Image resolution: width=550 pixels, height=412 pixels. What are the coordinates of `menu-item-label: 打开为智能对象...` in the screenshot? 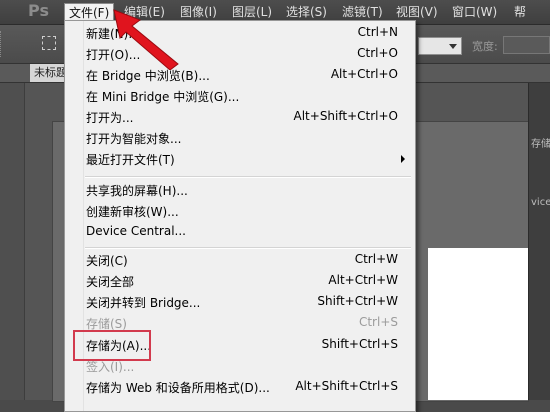 It's located at (134, 139).